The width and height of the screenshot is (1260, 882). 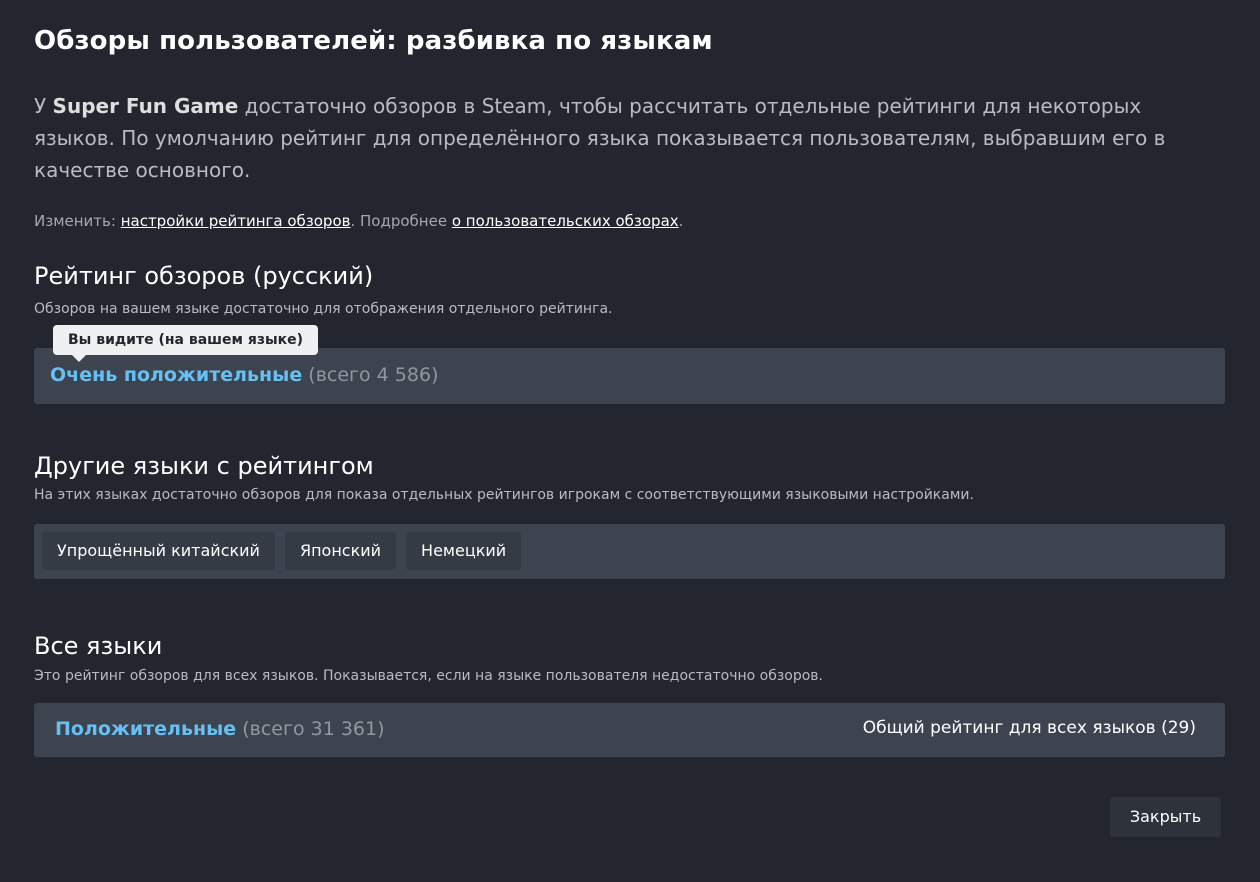 I want to click on tooltip-text: Вы видите (на вашем языке), so click(x=186, y=340).